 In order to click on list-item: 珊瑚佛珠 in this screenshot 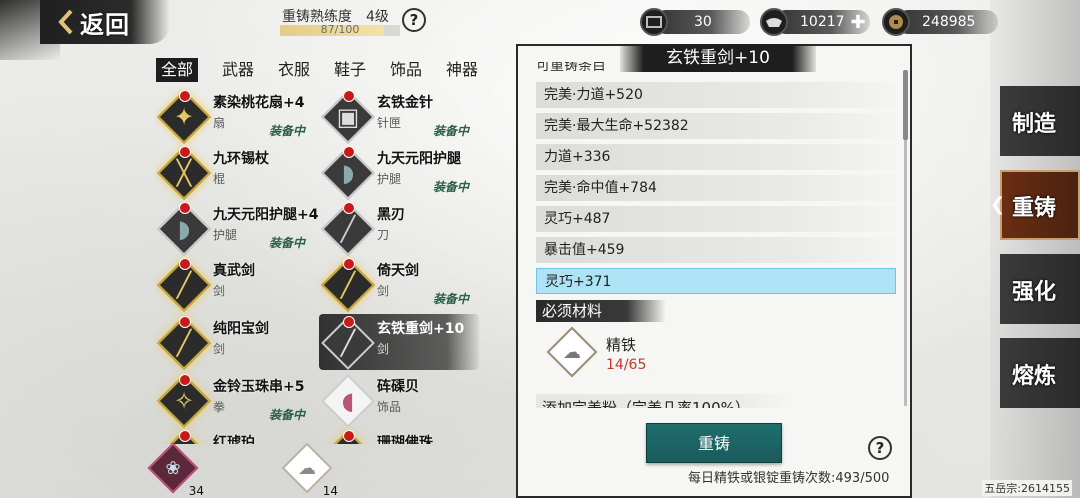, I will do `click(399, 436)`.